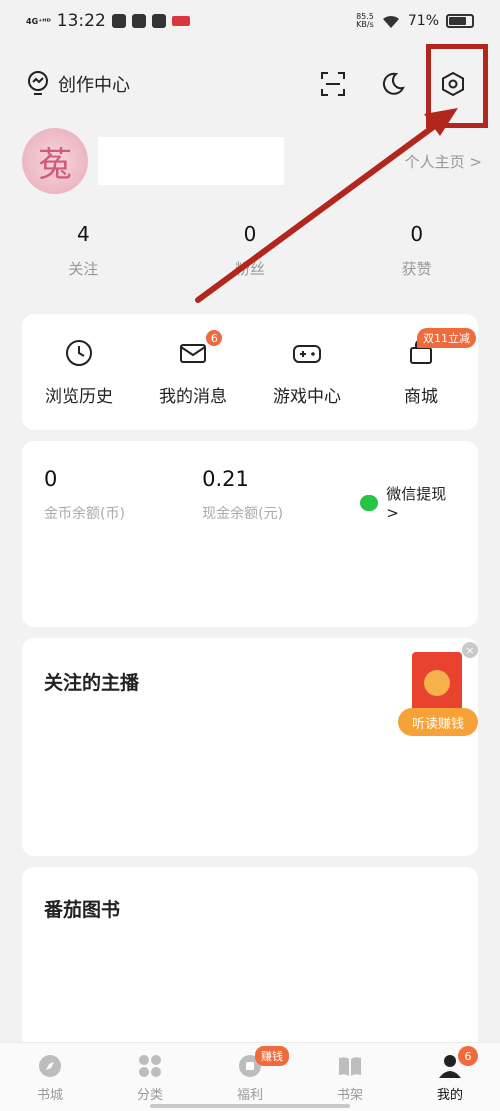 Image resolution: width=500 pixels, height=1111 pixels. I want to click on message-count-badge: 6, so click(214, 338).